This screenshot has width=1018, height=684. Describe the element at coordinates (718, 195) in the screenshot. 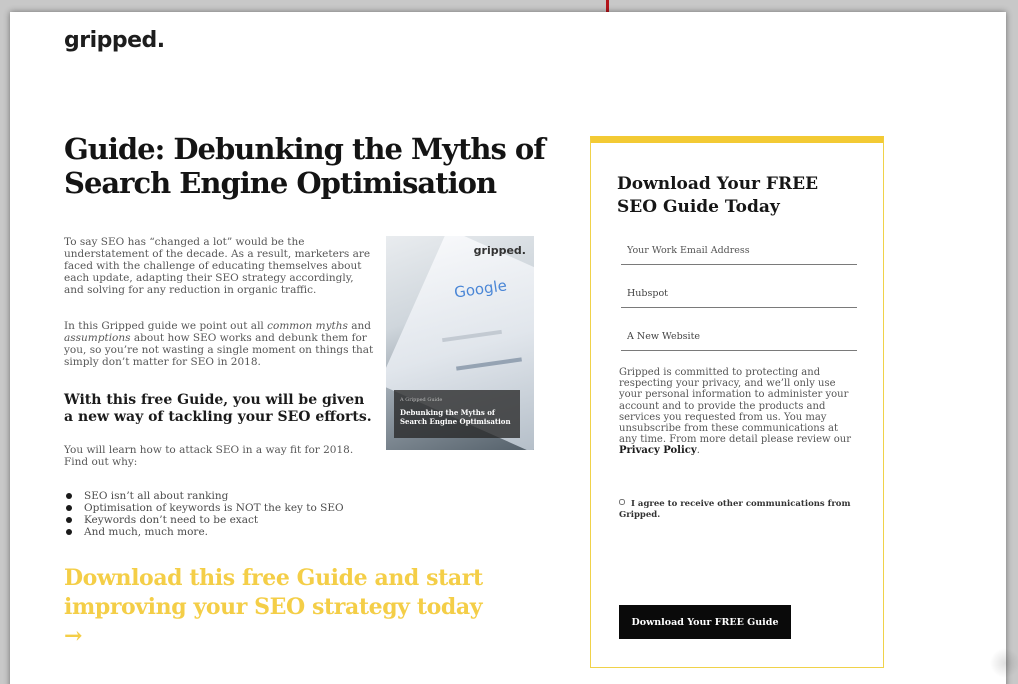

I see `form-title: Download Your FREE SEO Guide Today` at that location.